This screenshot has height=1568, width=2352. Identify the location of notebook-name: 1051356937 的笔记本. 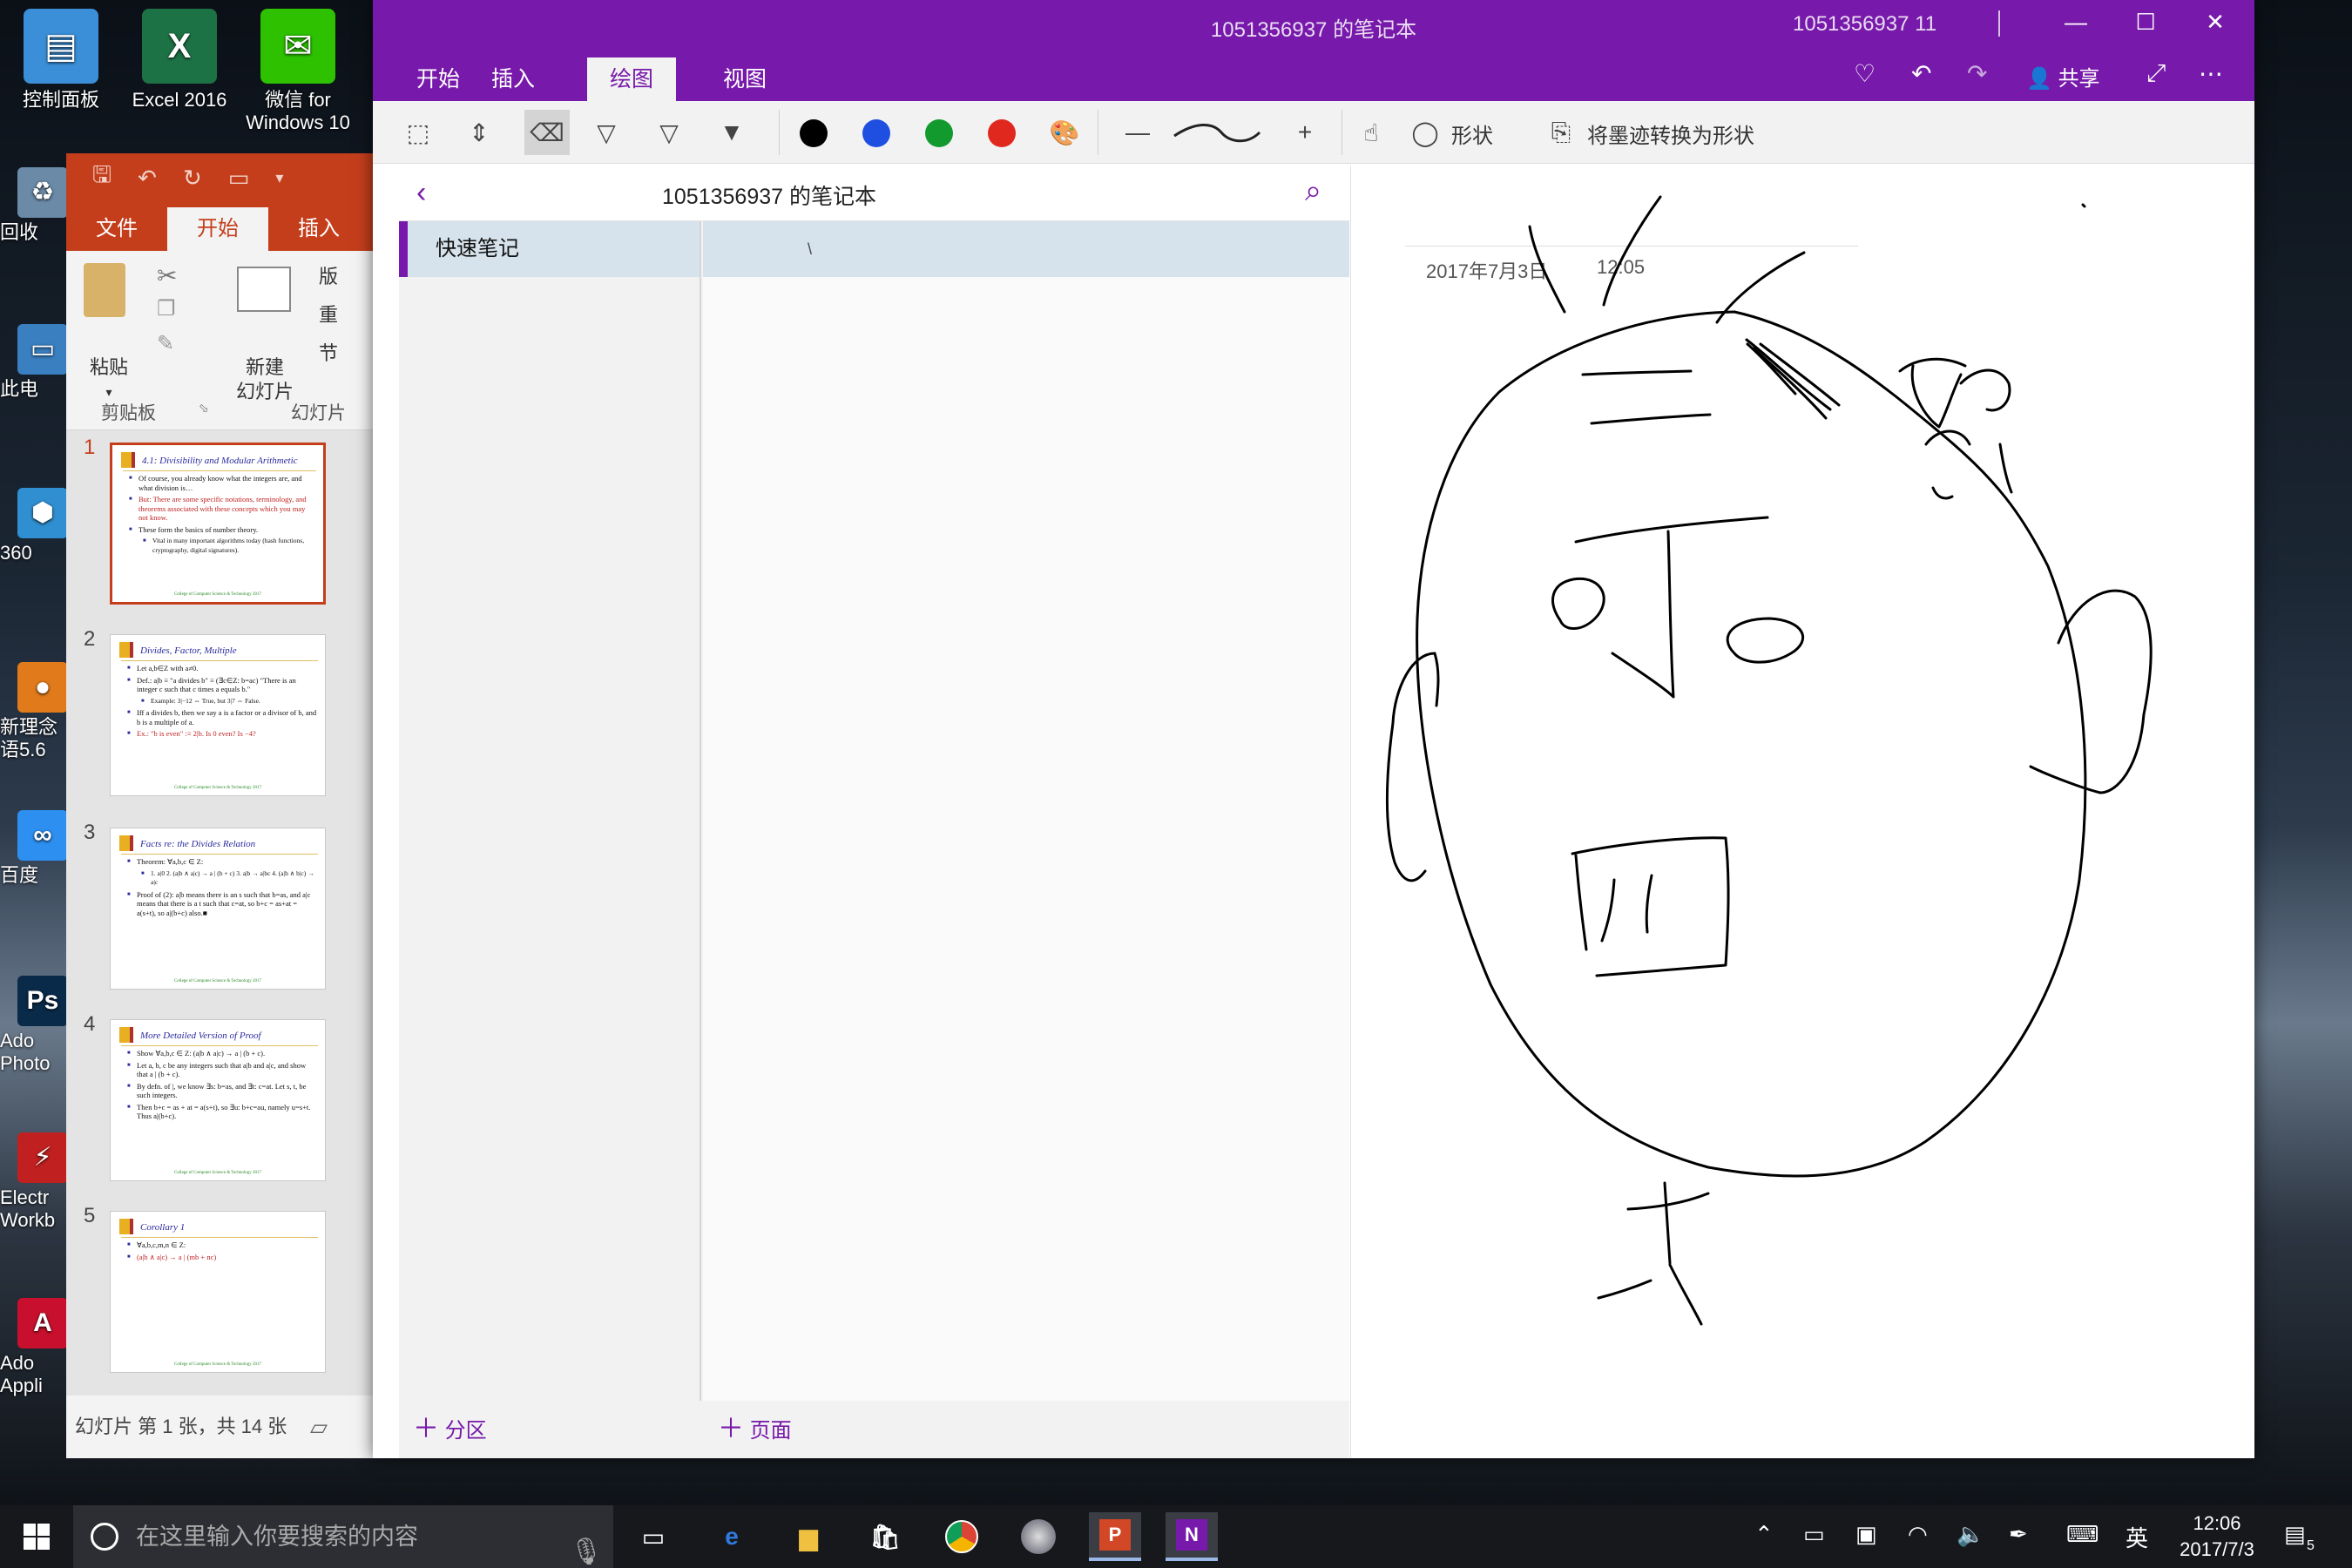
(769, 195).